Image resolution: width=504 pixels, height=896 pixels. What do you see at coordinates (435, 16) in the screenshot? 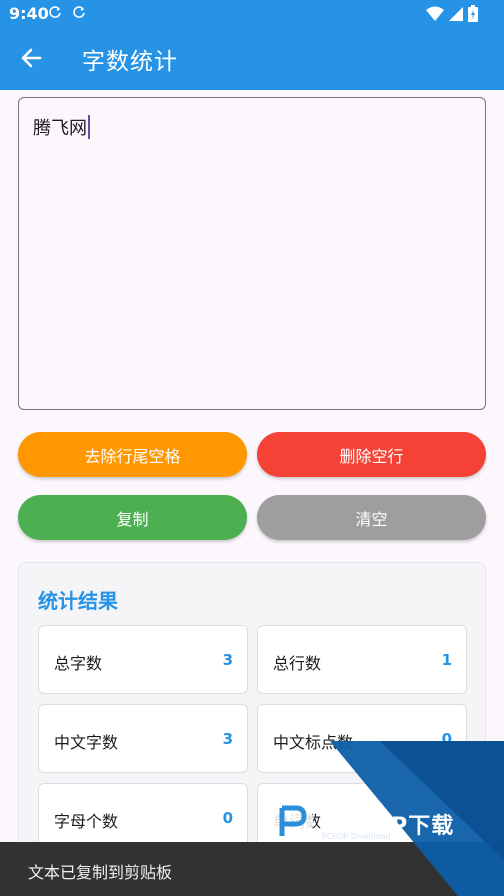
I see `wifi-icon` at bounding box center [435, 16].